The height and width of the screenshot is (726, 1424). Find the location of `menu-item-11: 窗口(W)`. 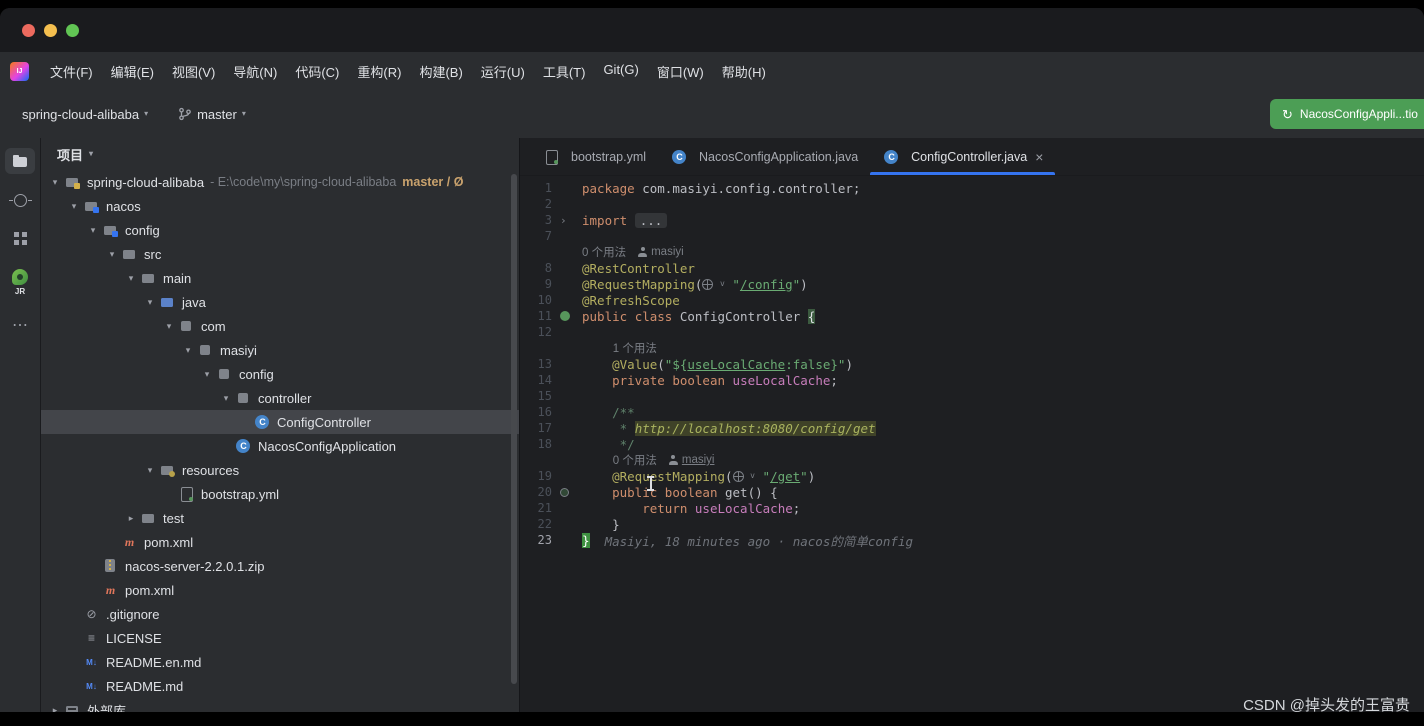

menu-item-11: 窗口(W) is located at coordinates (680, 71).